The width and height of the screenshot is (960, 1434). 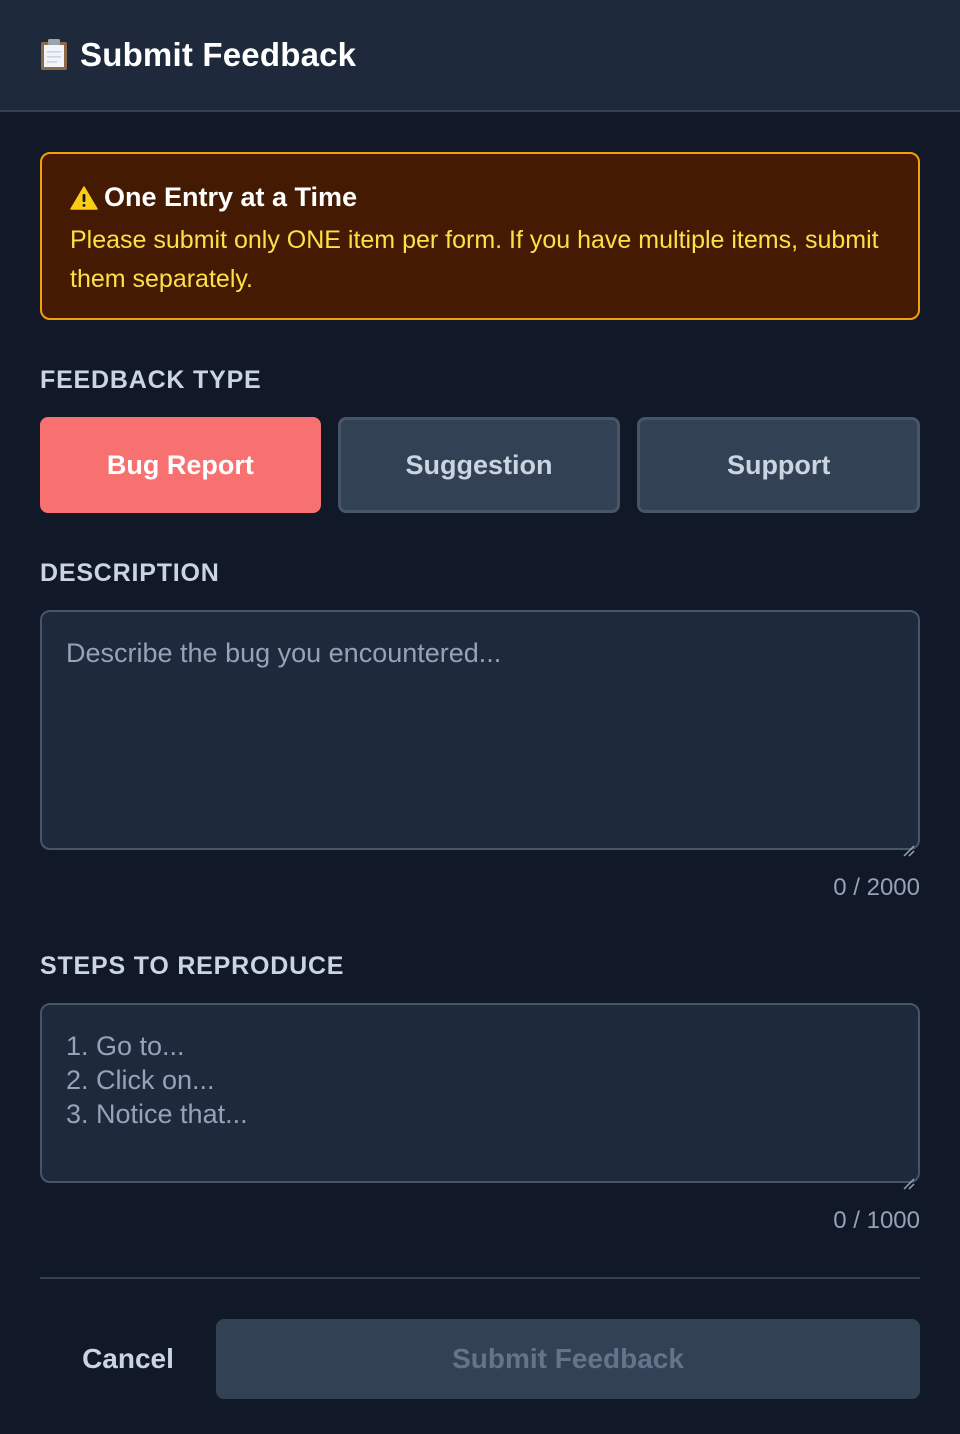 I want to click on footer-divider, so click(x=480, y=1278).